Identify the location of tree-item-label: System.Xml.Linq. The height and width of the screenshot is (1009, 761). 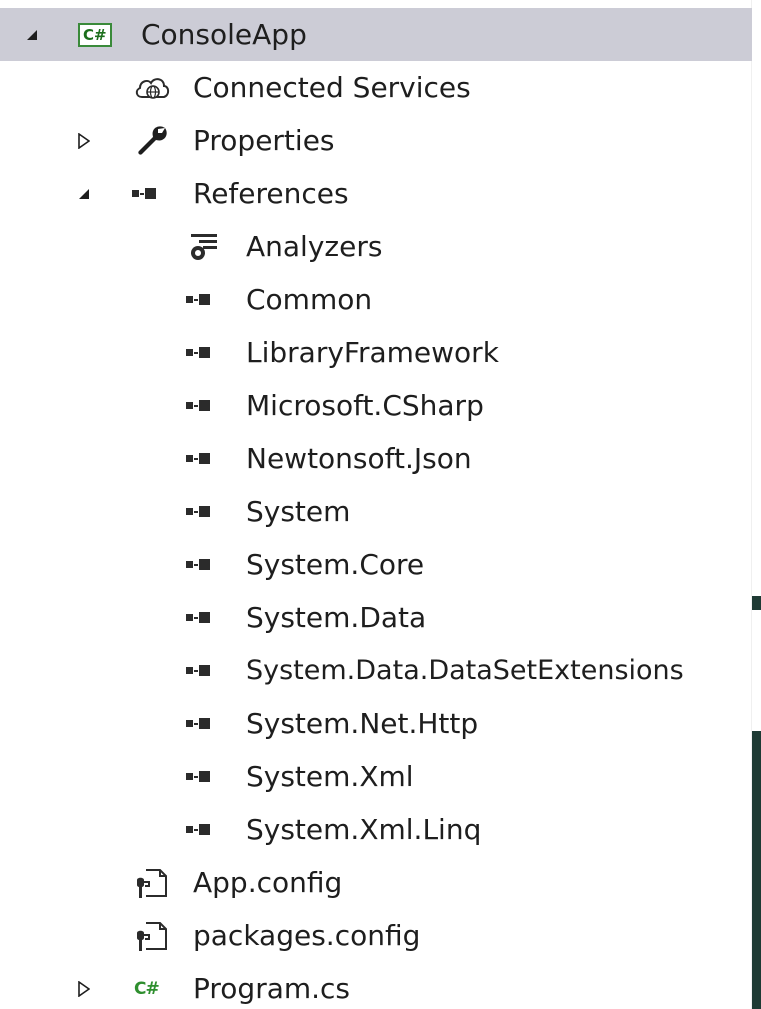
(364, 829).